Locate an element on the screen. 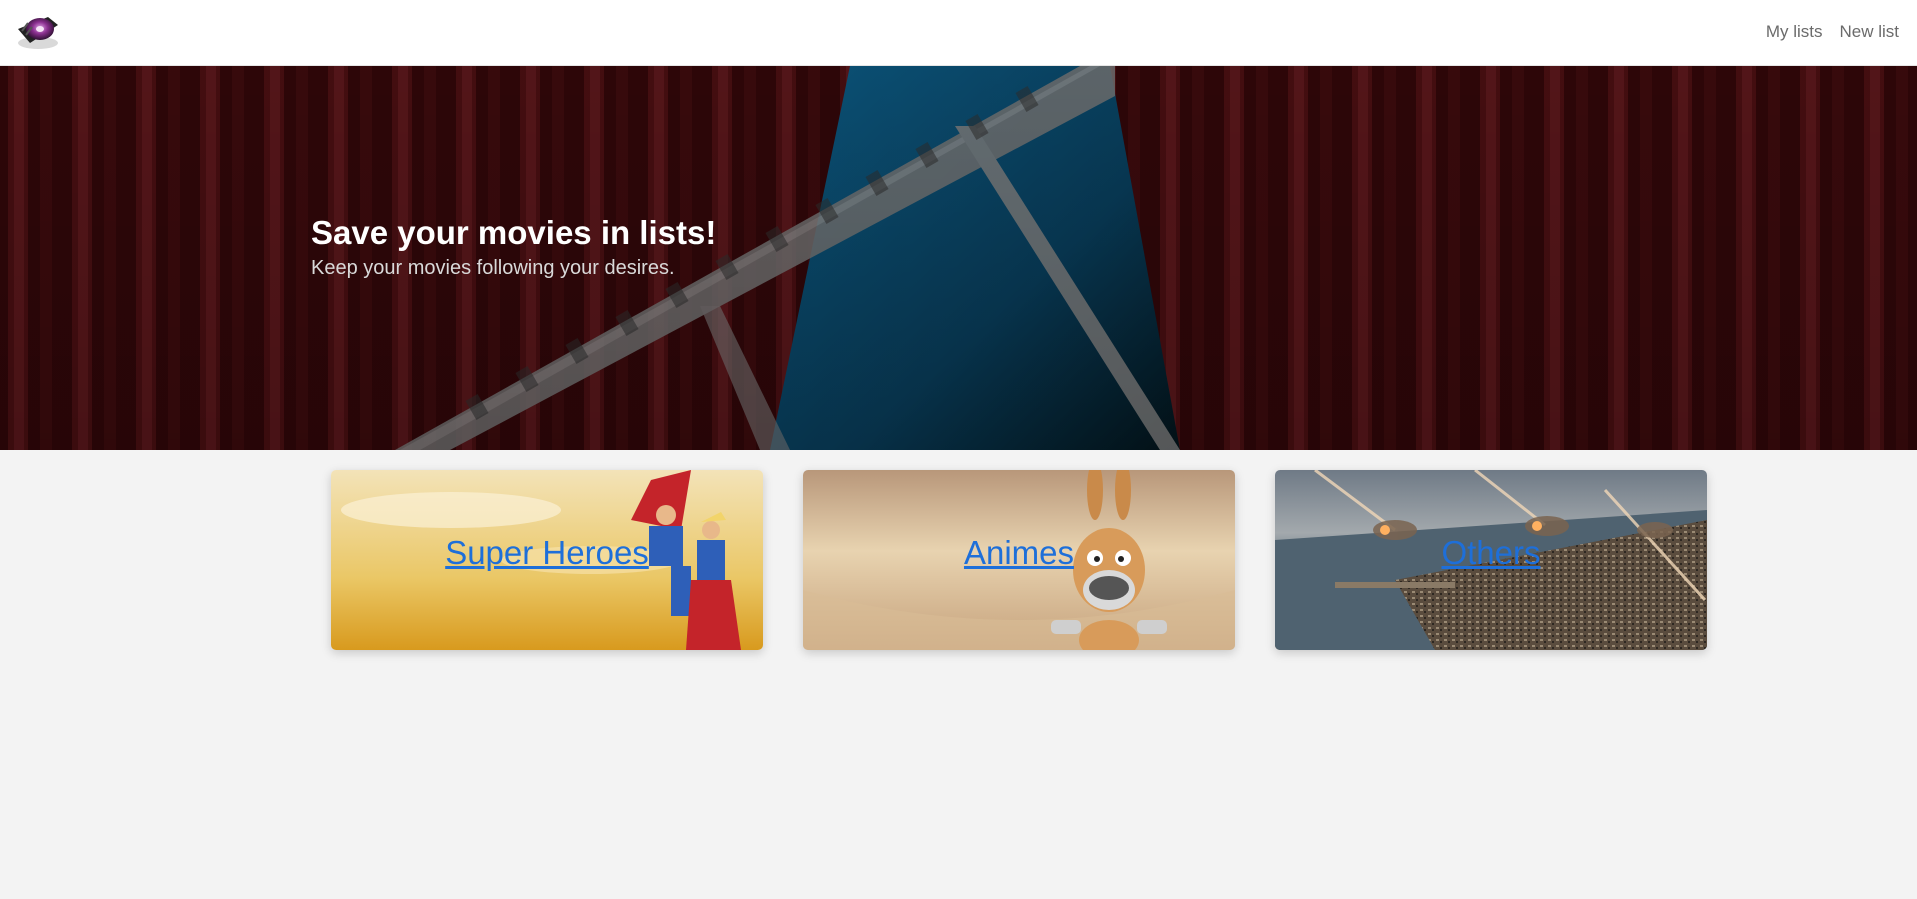  category-card-others: Others is located at coordinates (1491, 560).